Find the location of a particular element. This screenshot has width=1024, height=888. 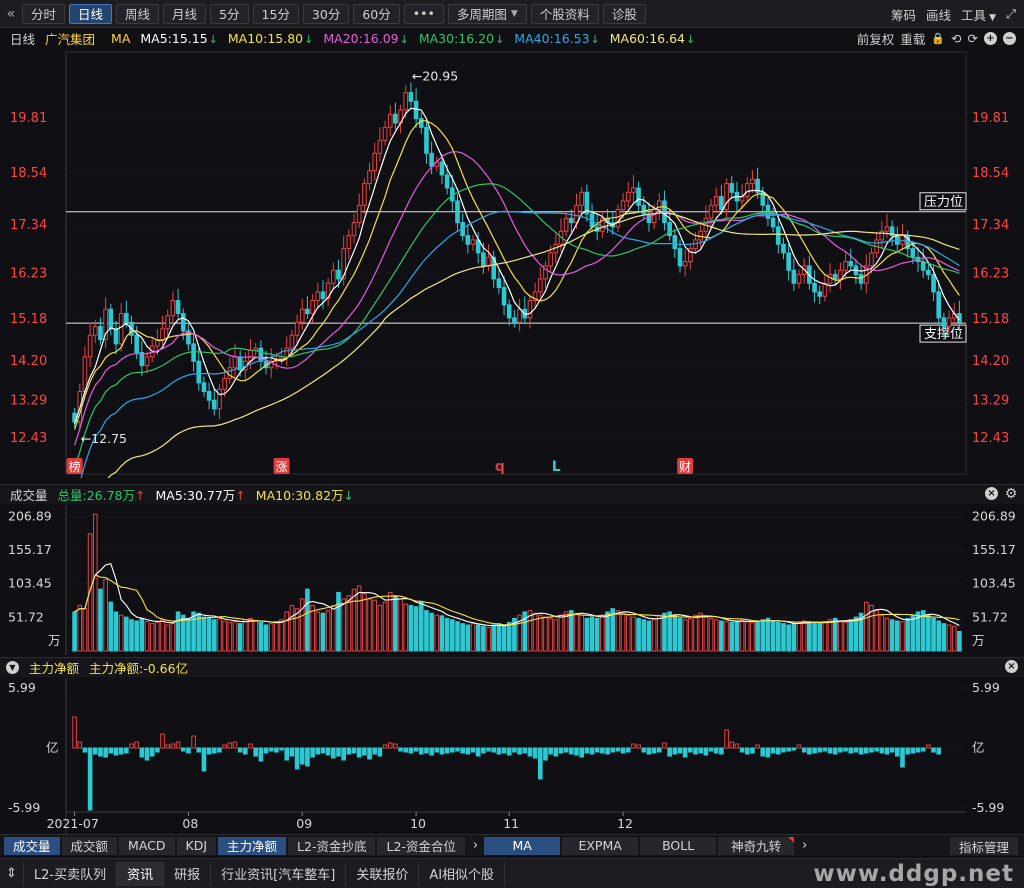

info-tab-5: AI相似个股 is located at coordinates (462, 873).